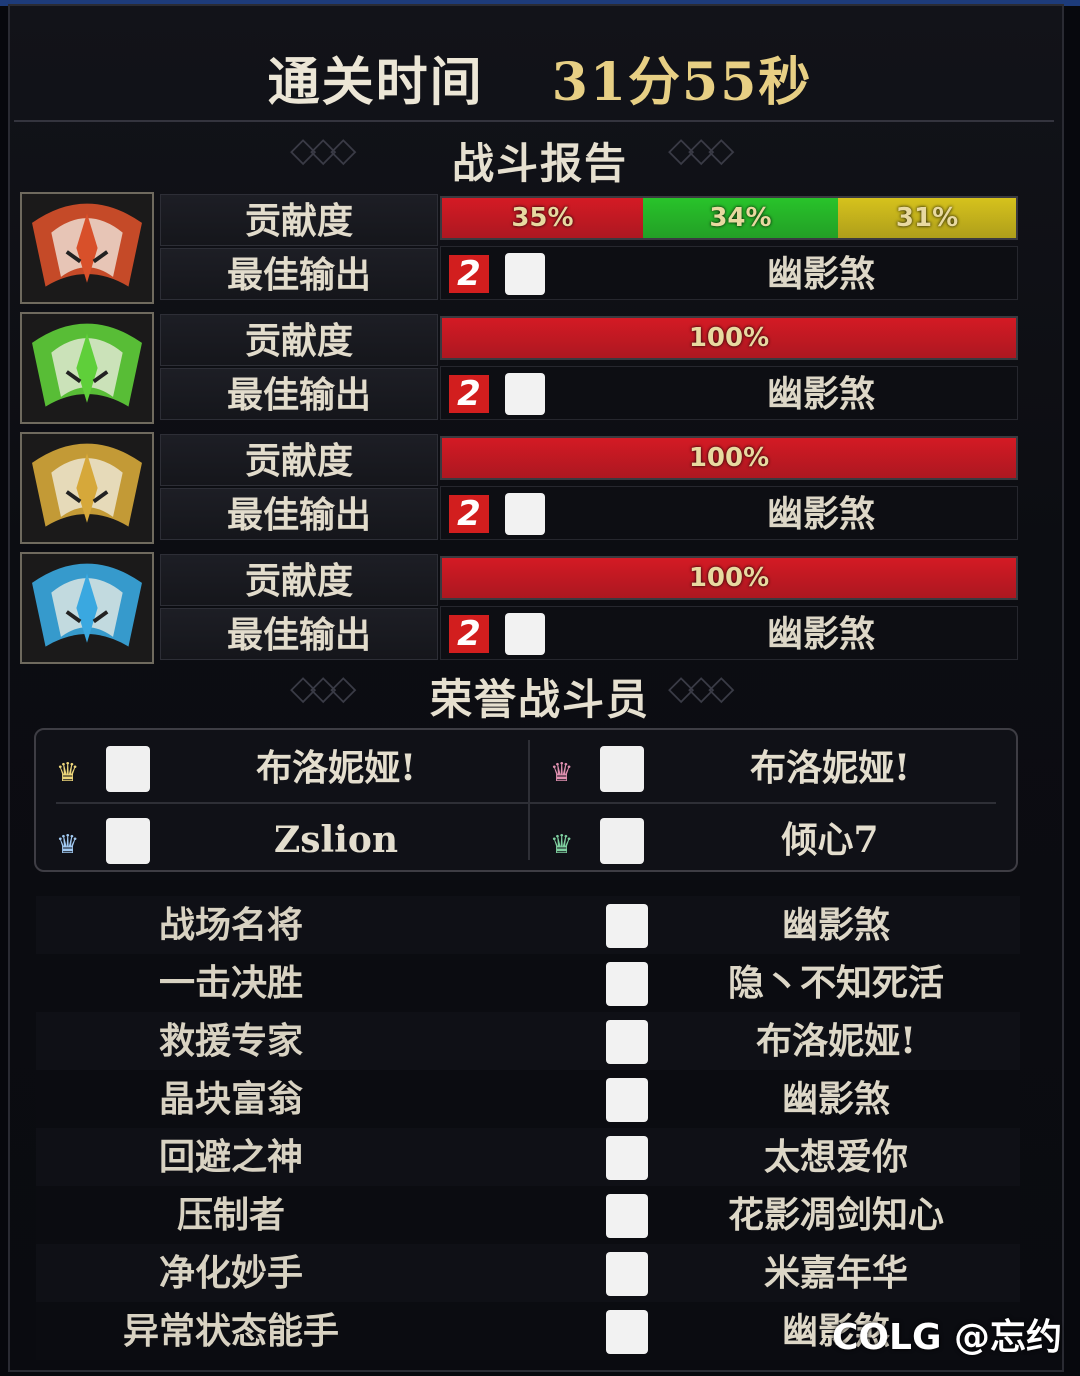 The height and width of the screenshot is (1376, 1080). What do you see at coordinates (740, 218) in the screenshot?
I see `contribution-segment: 34%` at bounding box center [740, 218].